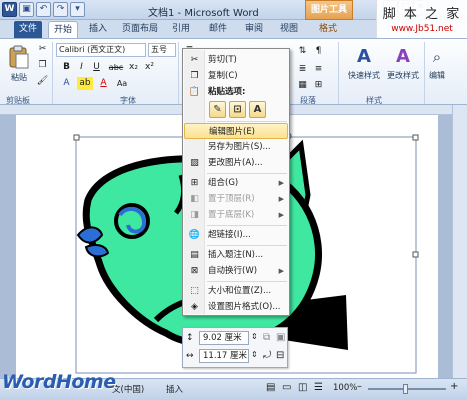  What do you see at coordinates (415, 137) in the screenshot?
I see `resize-handle-ne` at bounding box center [415, 137].